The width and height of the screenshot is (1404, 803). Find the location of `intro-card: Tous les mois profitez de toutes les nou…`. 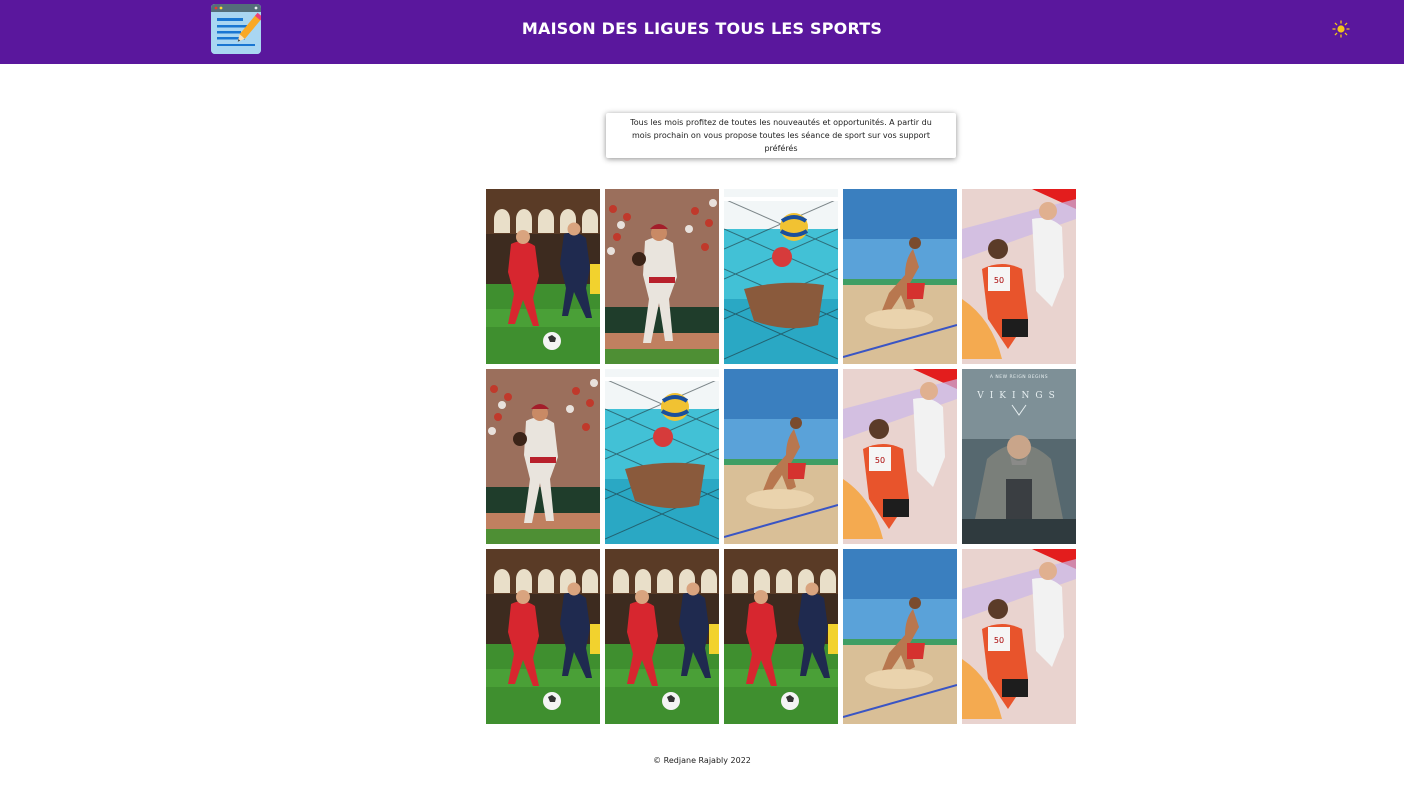

intro-card: Tous les mois profitez de toutes les nou… is located at coordinates (781, 135).